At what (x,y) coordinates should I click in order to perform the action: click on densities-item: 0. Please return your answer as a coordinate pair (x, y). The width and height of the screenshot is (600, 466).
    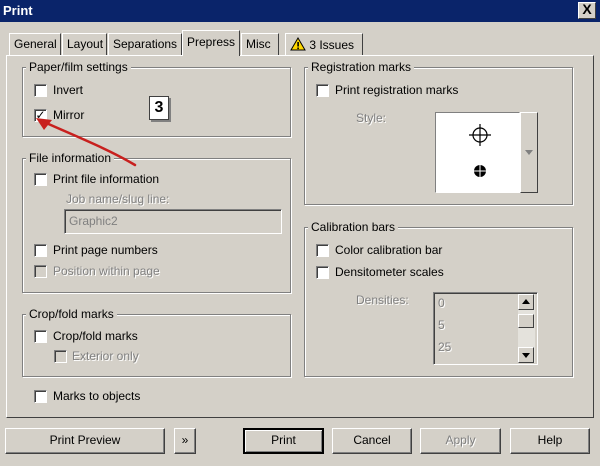
    Looking at the image, I should click on (441, 303).